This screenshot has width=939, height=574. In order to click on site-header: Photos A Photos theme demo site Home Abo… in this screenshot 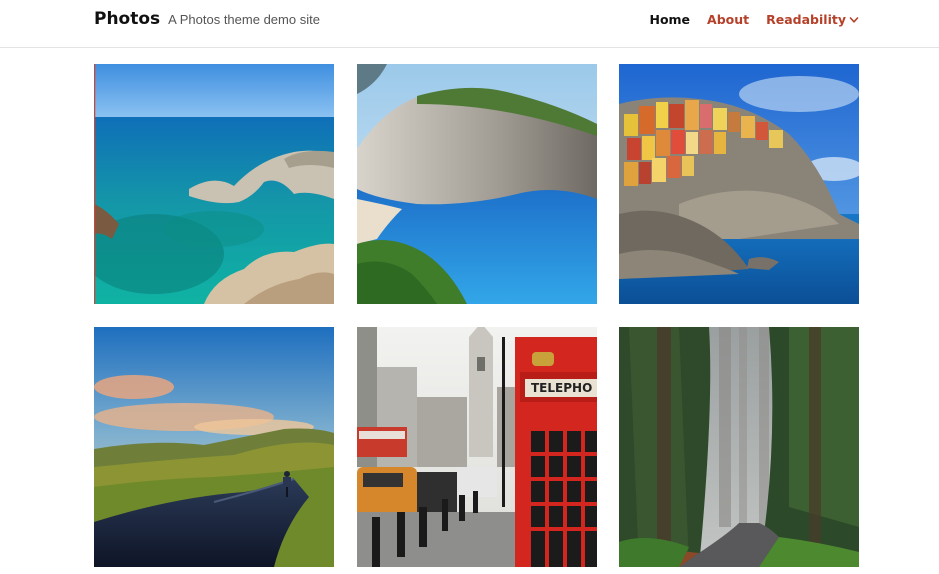, I will do `click(469, 24)`.